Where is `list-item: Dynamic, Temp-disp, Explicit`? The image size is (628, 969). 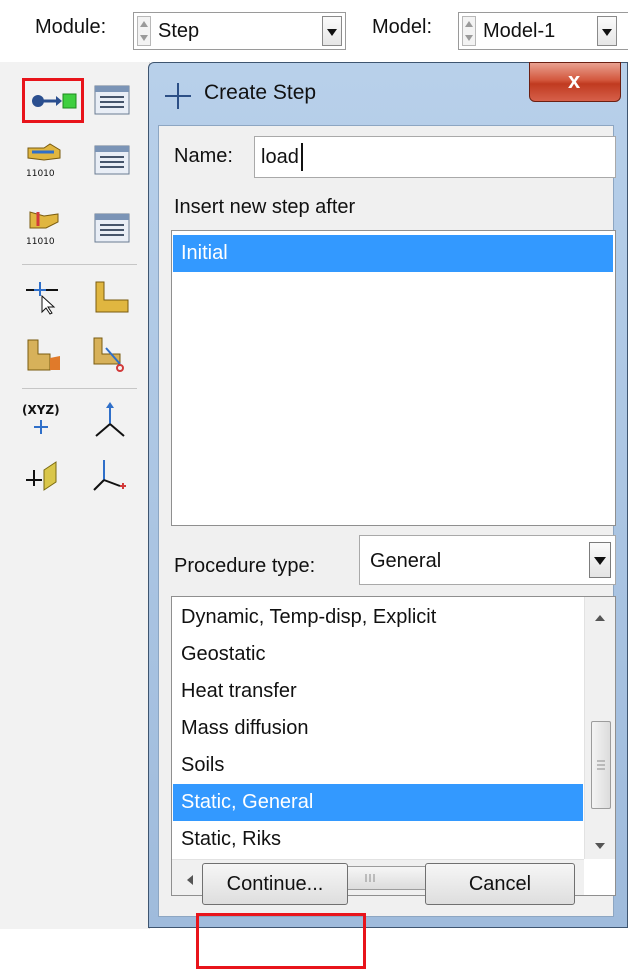
list-item: Dynamic, Temp-disp, Explicit is located at coordinates (378, 617).